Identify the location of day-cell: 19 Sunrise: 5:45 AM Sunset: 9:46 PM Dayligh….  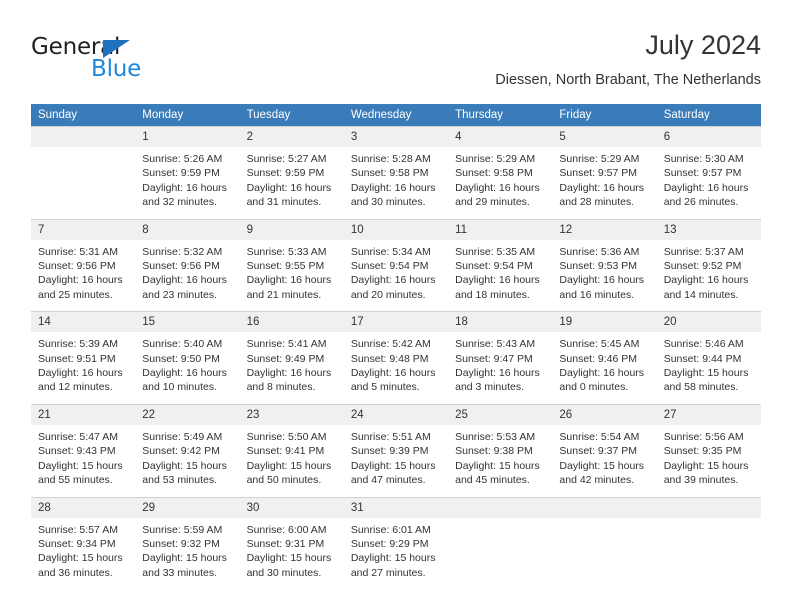
(604, 358).